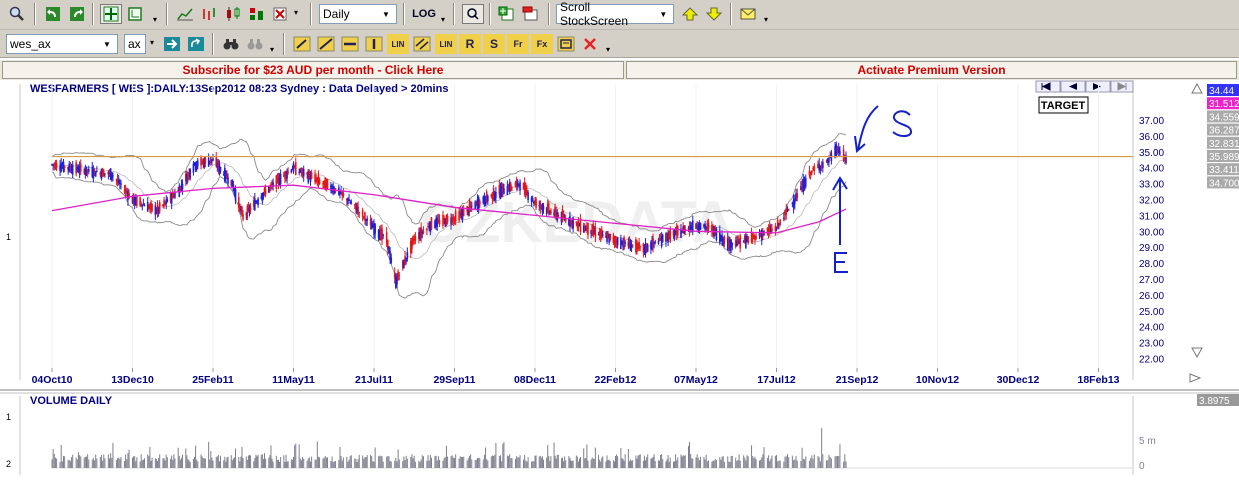  Describe the element at coordinates (714, 14) in the screenshot. I see `arrow-down-icon` at that location.